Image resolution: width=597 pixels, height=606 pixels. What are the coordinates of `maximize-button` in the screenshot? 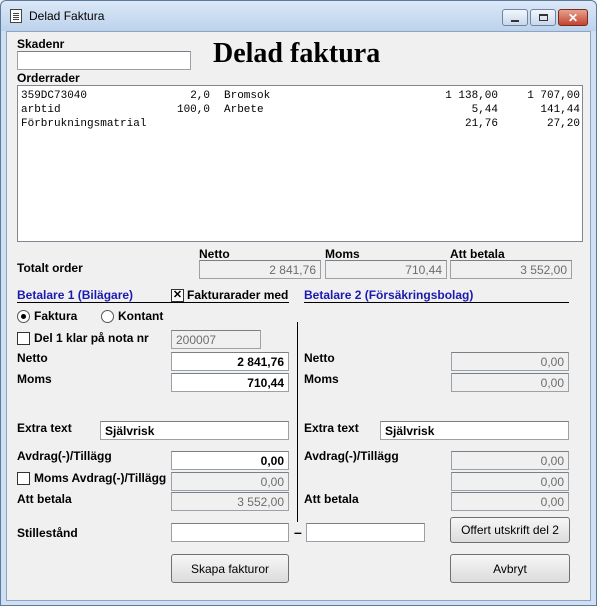 It's located at (543, 17).